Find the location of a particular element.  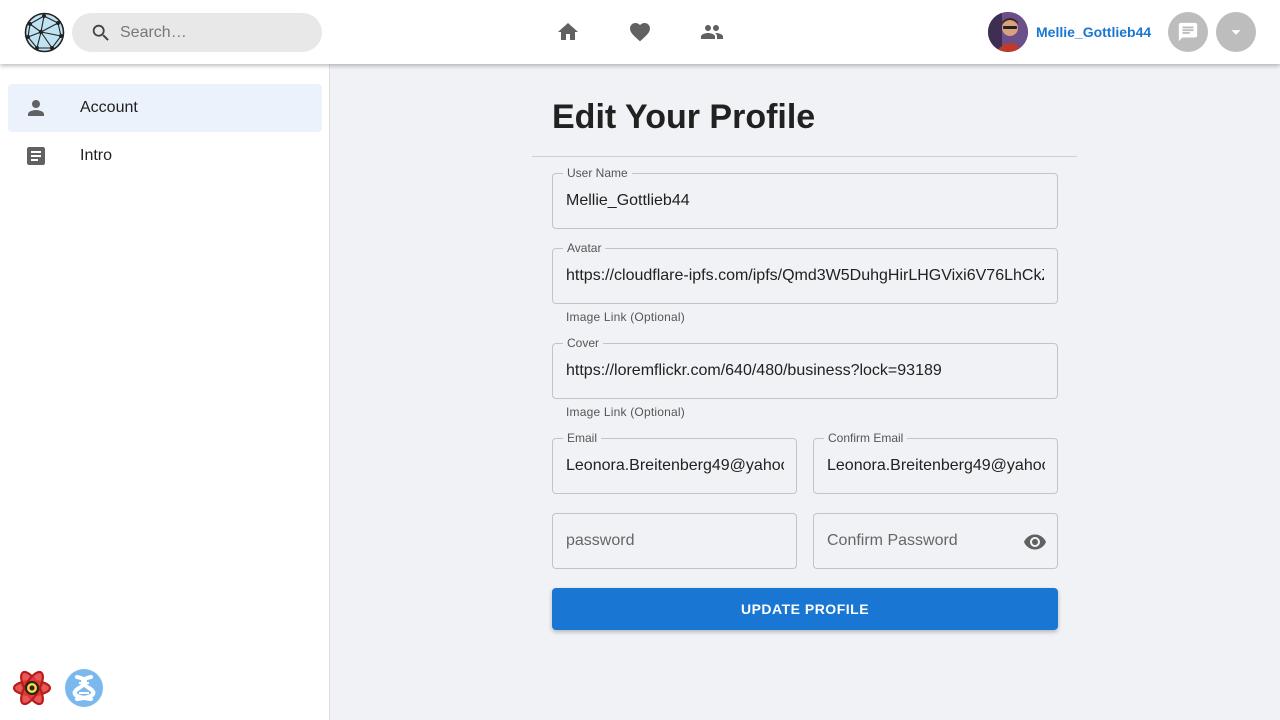

app-logo-icon is located at coordinates (84, 688).